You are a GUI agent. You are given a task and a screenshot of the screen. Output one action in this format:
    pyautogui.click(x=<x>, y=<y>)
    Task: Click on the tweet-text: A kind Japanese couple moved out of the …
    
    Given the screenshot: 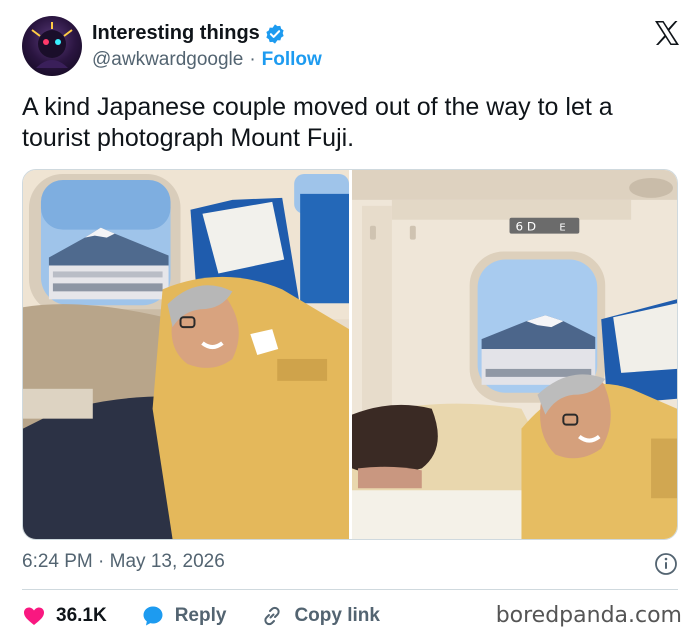 What is the action you would take?
    pyautogui.click(x=317, y=122)
    